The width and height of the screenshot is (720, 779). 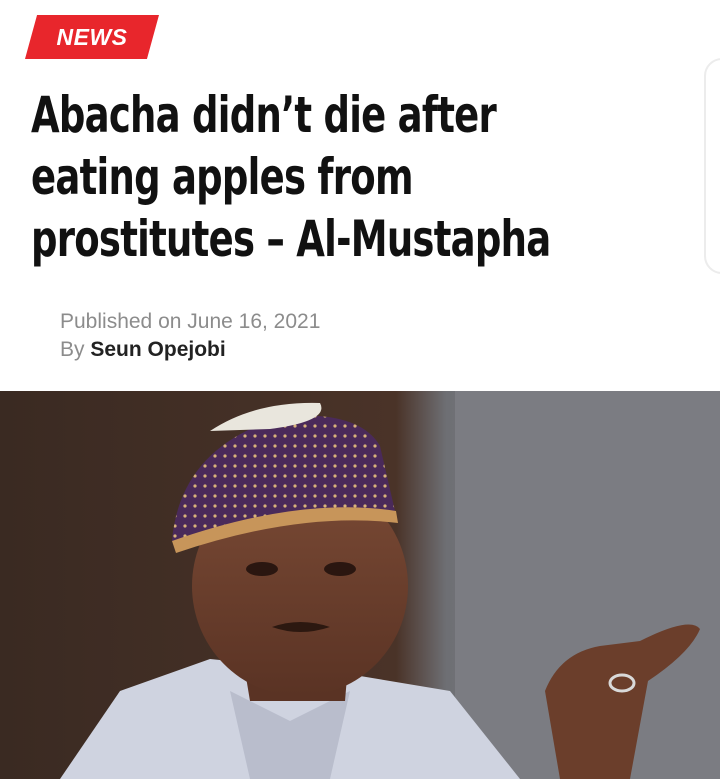 What do you see at coordinates (254, 321) in the screenshot?
I see `published-date: June 16, 2021` at bounding box center [254, 321].